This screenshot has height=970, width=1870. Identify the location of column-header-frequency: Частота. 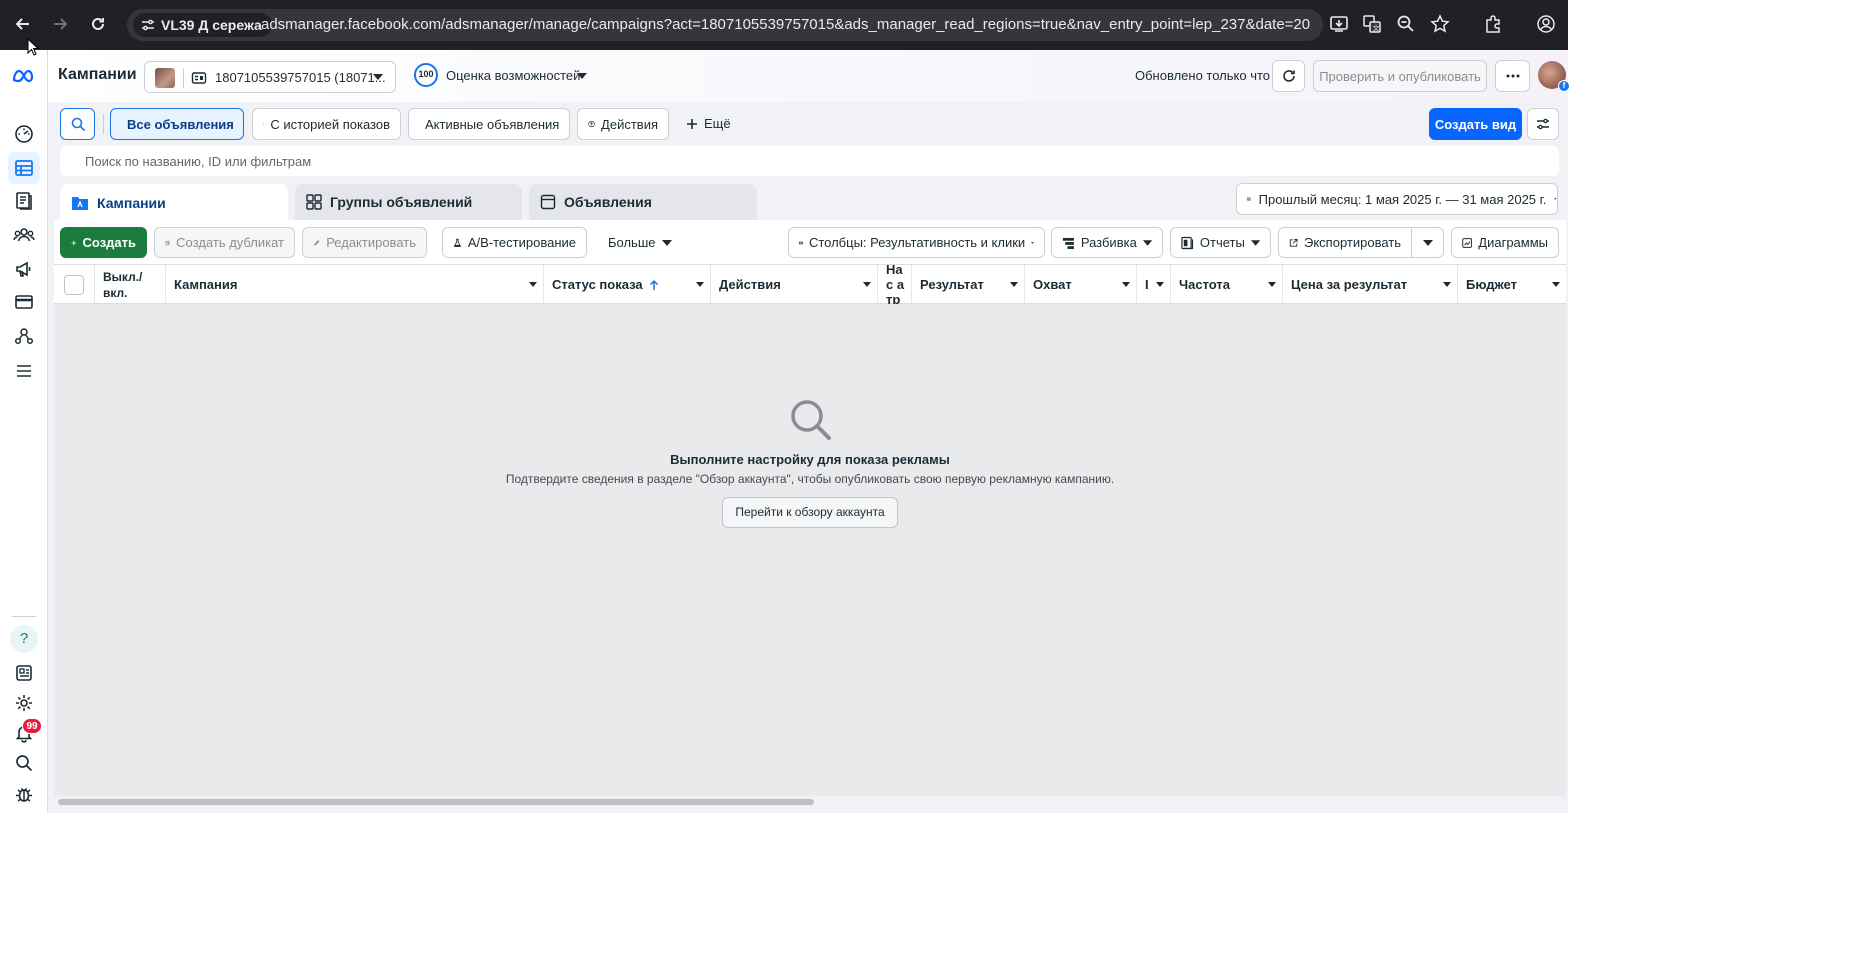
(1227, 284).